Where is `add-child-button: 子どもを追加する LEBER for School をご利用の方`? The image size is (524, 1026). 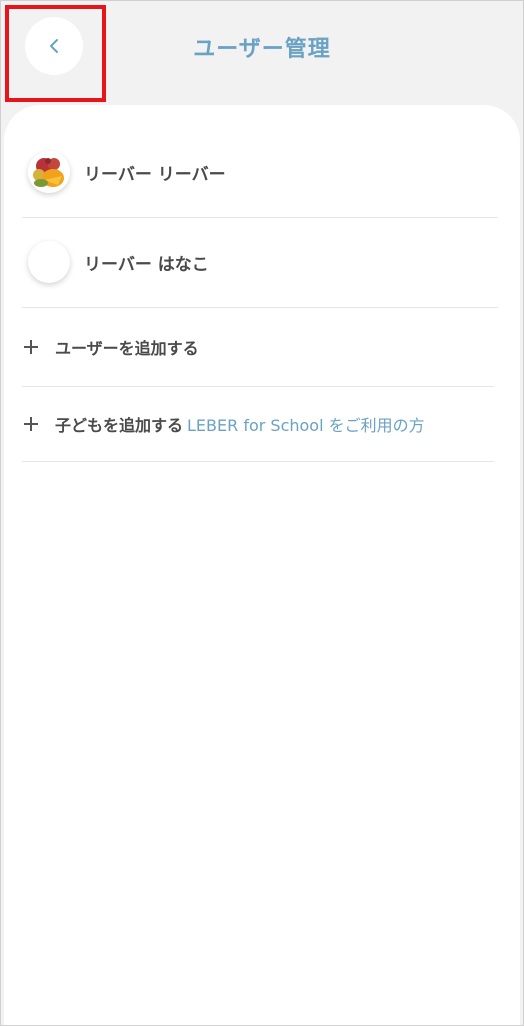
add-child-button: 子どもを追加する LEBER for School をご利用の方 is located at coordinates (258, 424).